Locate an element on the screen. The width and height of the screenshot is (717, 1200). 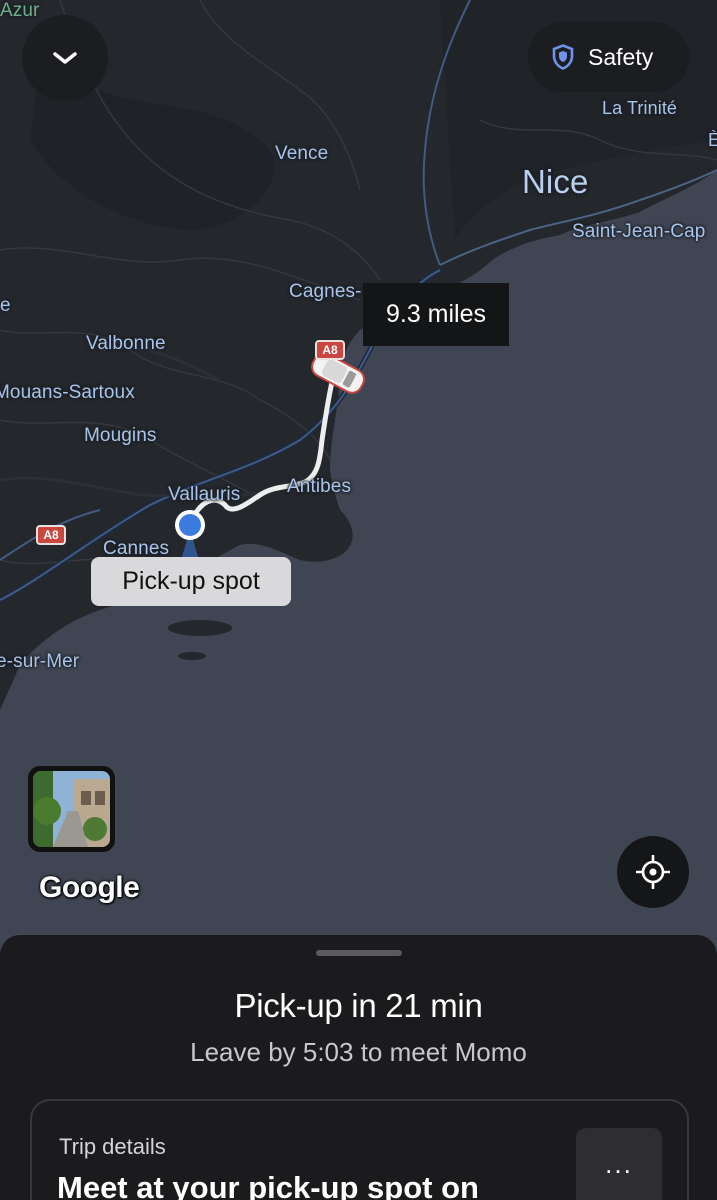
place-label-vallauris: Vallauris is located at coordinates (204, 494).